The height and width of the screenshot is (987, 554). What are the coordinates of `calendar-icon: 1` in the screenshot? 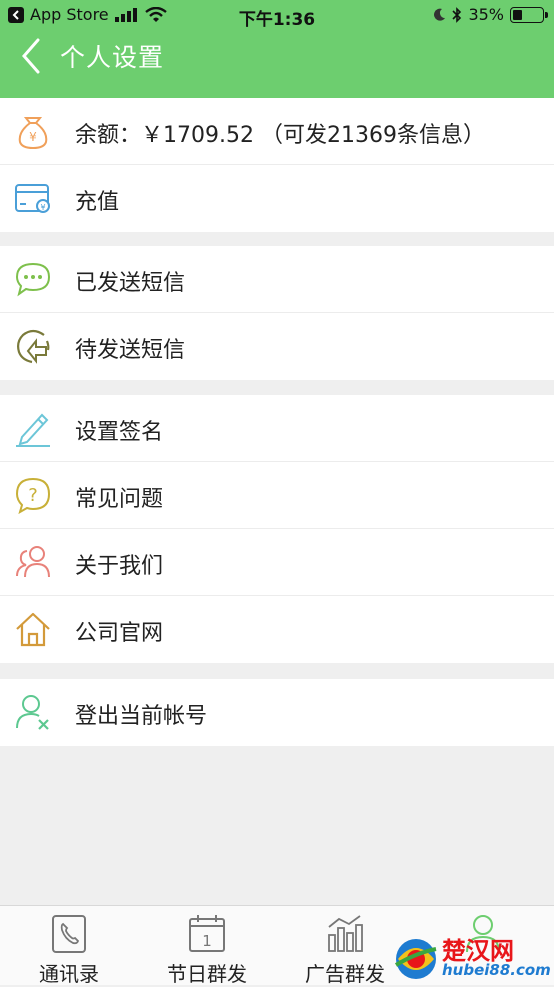 It's located at (207, 933).